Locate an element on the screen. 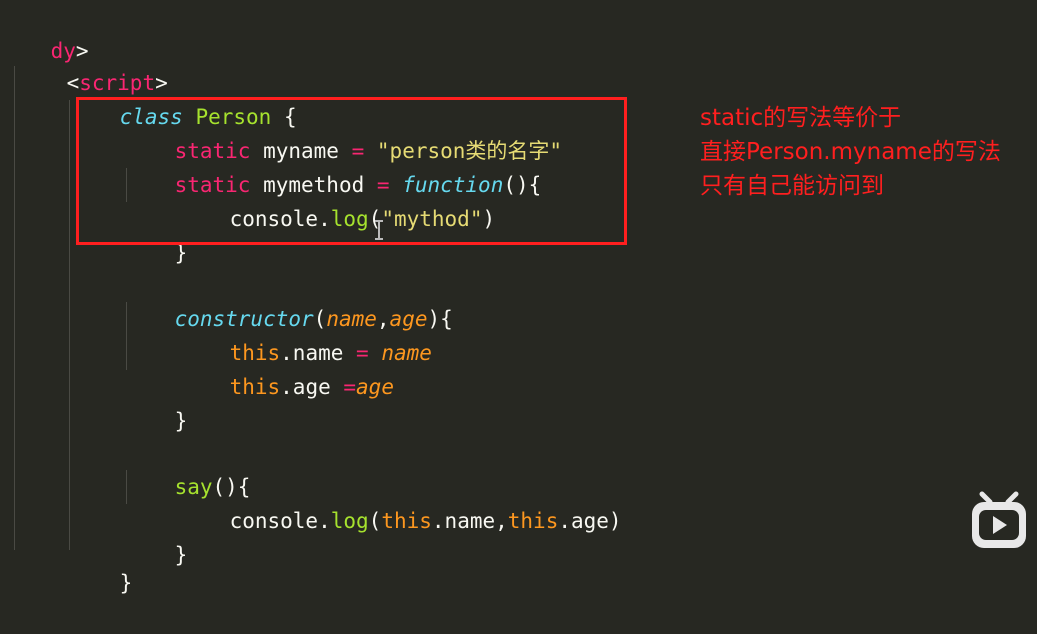 This screenshot has width=1037, height=634. code-token: ( is located at coordinates (375, 521).